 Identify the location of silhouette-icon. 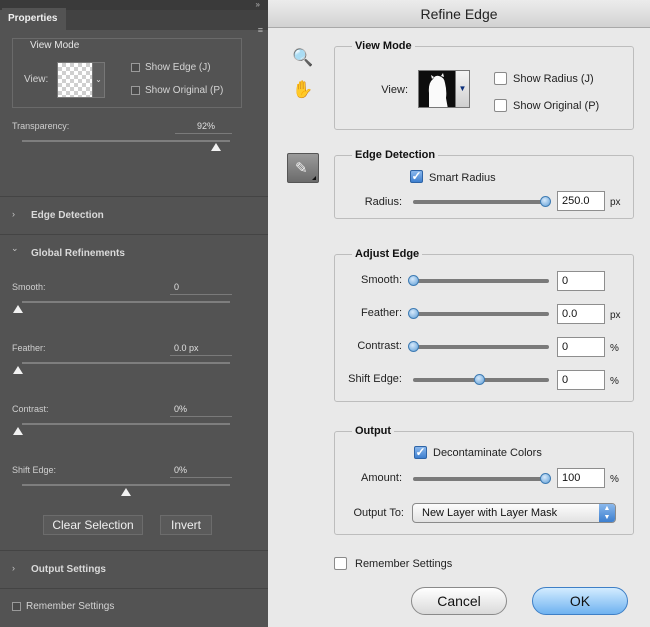
(437, 89).